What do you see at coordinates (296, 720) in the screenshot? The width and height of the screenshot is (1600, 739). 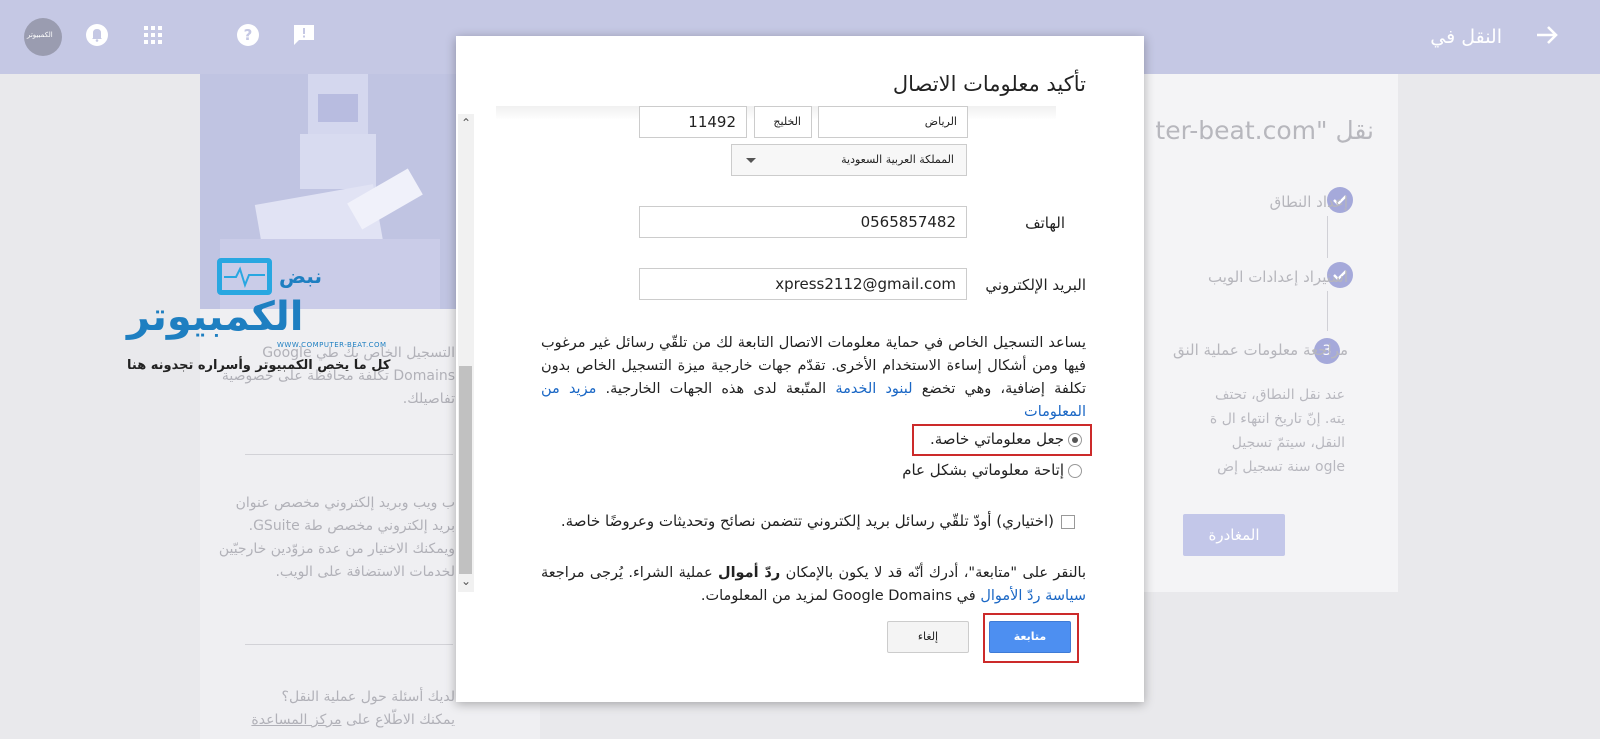 I see `help-center-link: مركز المساعدة` at bounding box center [296, 720].